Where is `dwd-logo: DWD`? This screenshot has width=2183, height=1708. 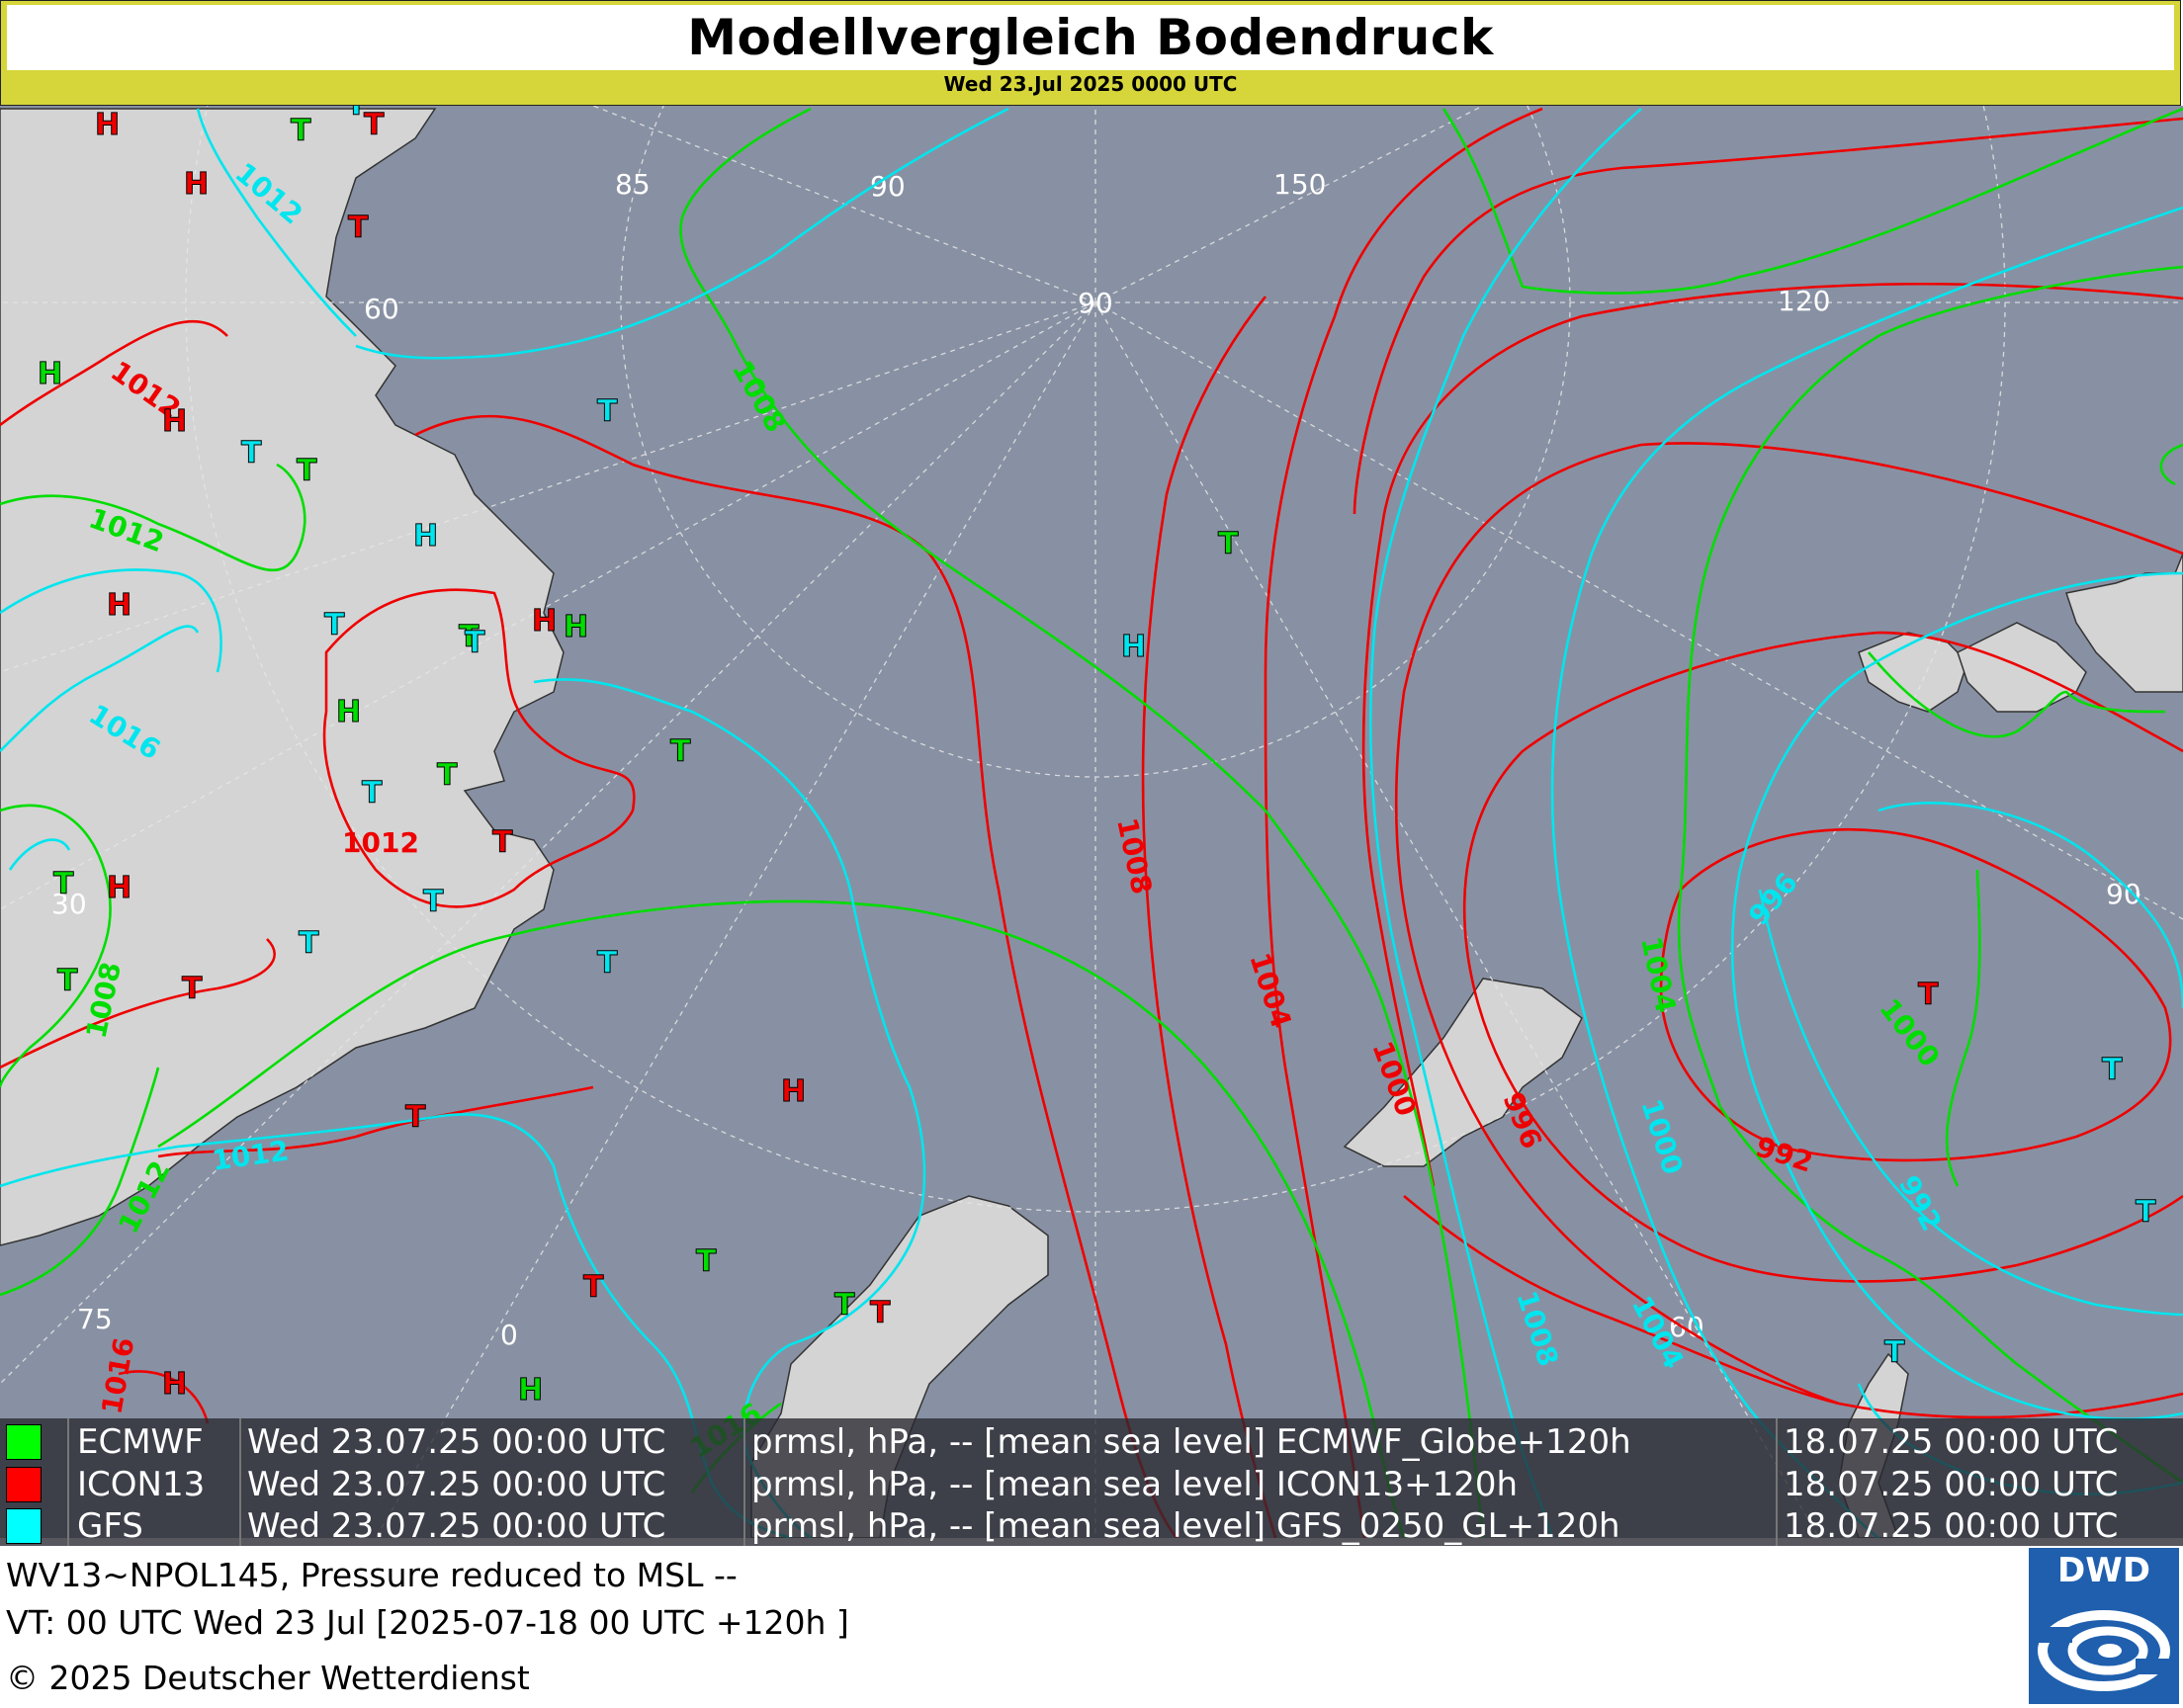 dwd-logo: DWD is located at coordinates (2104, 1626).